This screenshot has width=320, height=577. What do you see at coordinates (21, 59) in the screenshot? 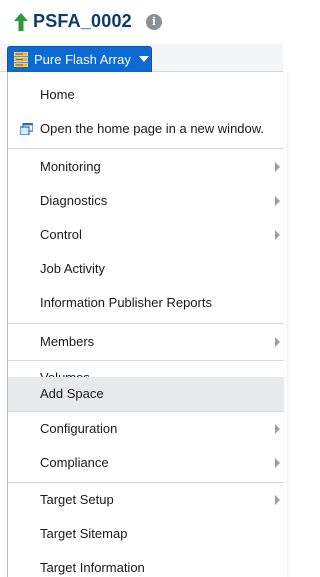
I see `storage-array-icon` at bounding box center [21, 59].